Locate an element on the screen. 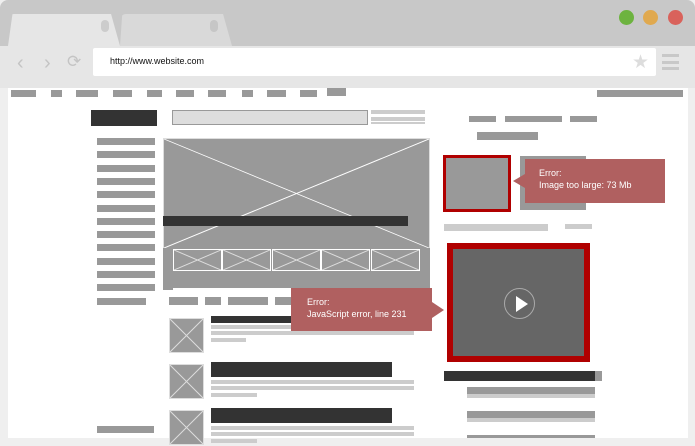 This screenshot has height=446, width=695. image-error-tooltip: Error: Image too large: 73 Mb is located at coordinates (589, 181).